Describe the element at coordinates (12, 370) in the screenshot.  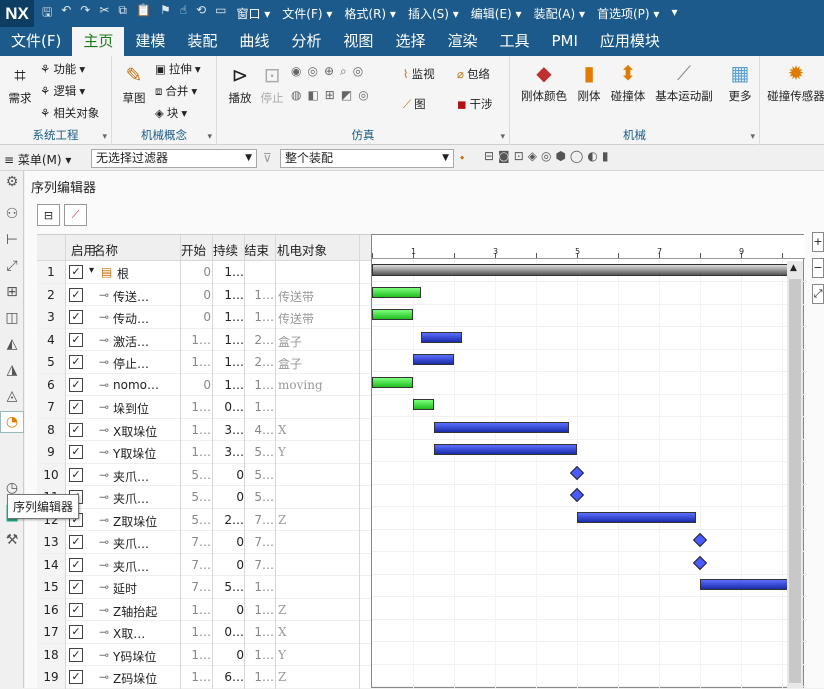
I see `body-icon: ◮` at that location.